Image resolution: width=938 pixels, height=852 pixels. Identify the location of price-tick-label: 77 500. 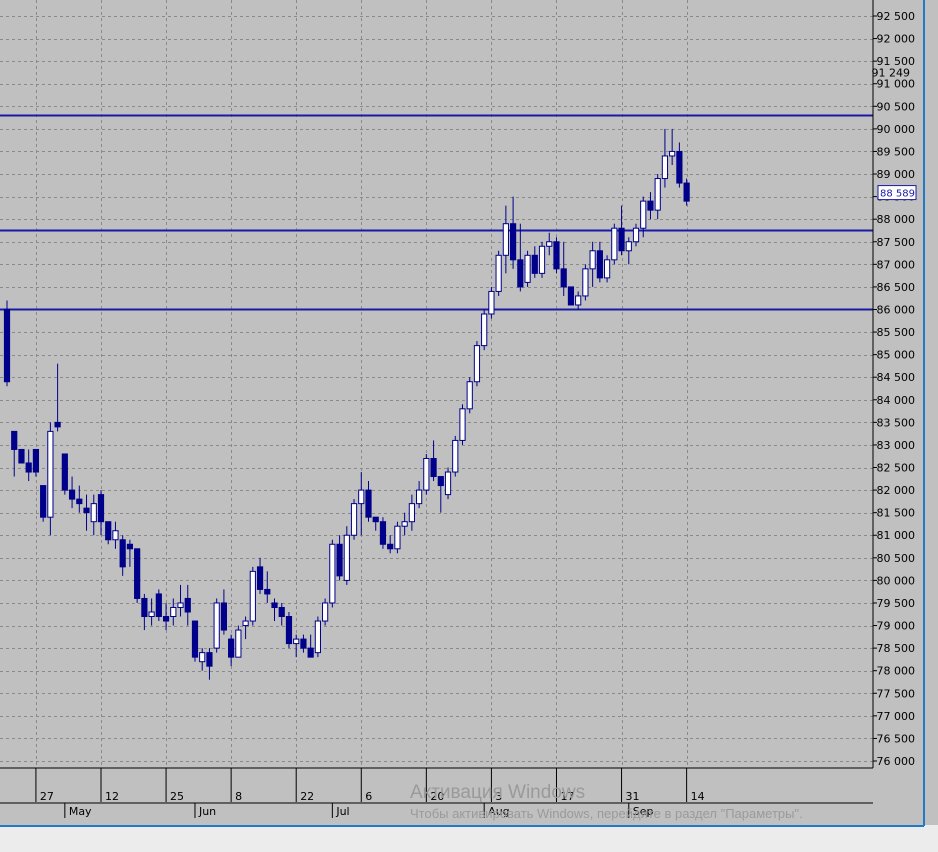
(896, 693).